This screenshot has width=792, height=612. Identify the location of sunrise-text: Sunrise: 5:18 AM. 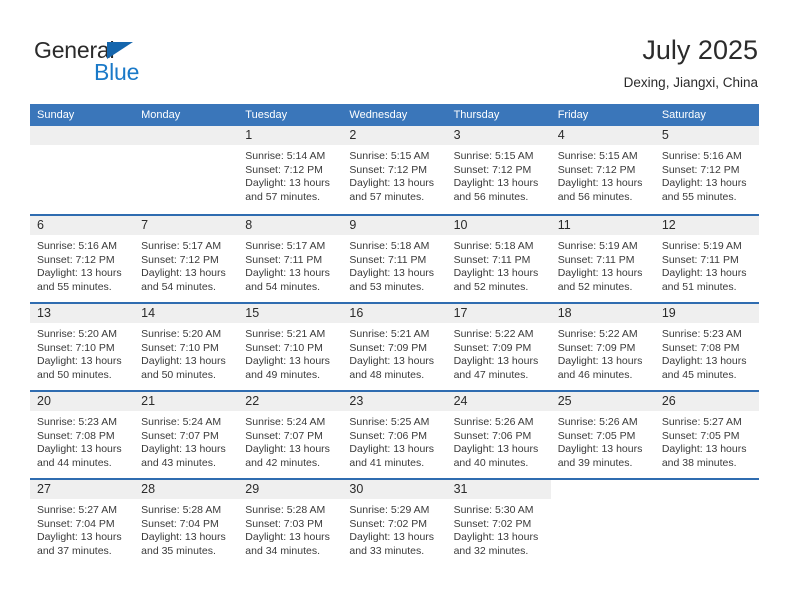
(389, 246).